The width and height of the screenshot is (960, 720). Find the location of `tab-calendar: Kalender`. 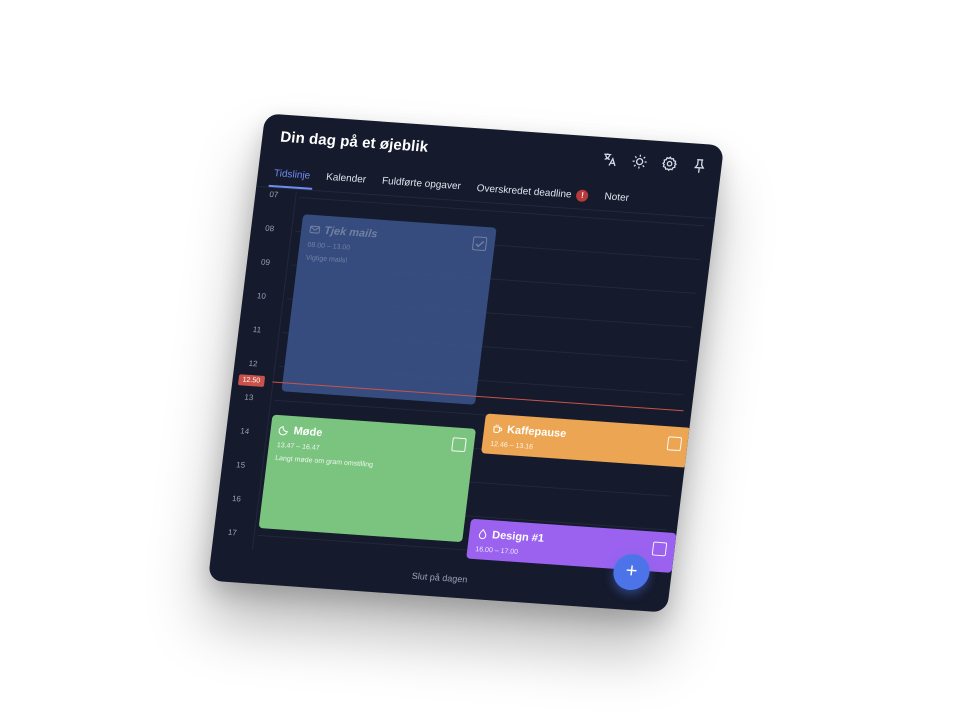

tab-calendar: Kalender is located at coordinates (346, 178).